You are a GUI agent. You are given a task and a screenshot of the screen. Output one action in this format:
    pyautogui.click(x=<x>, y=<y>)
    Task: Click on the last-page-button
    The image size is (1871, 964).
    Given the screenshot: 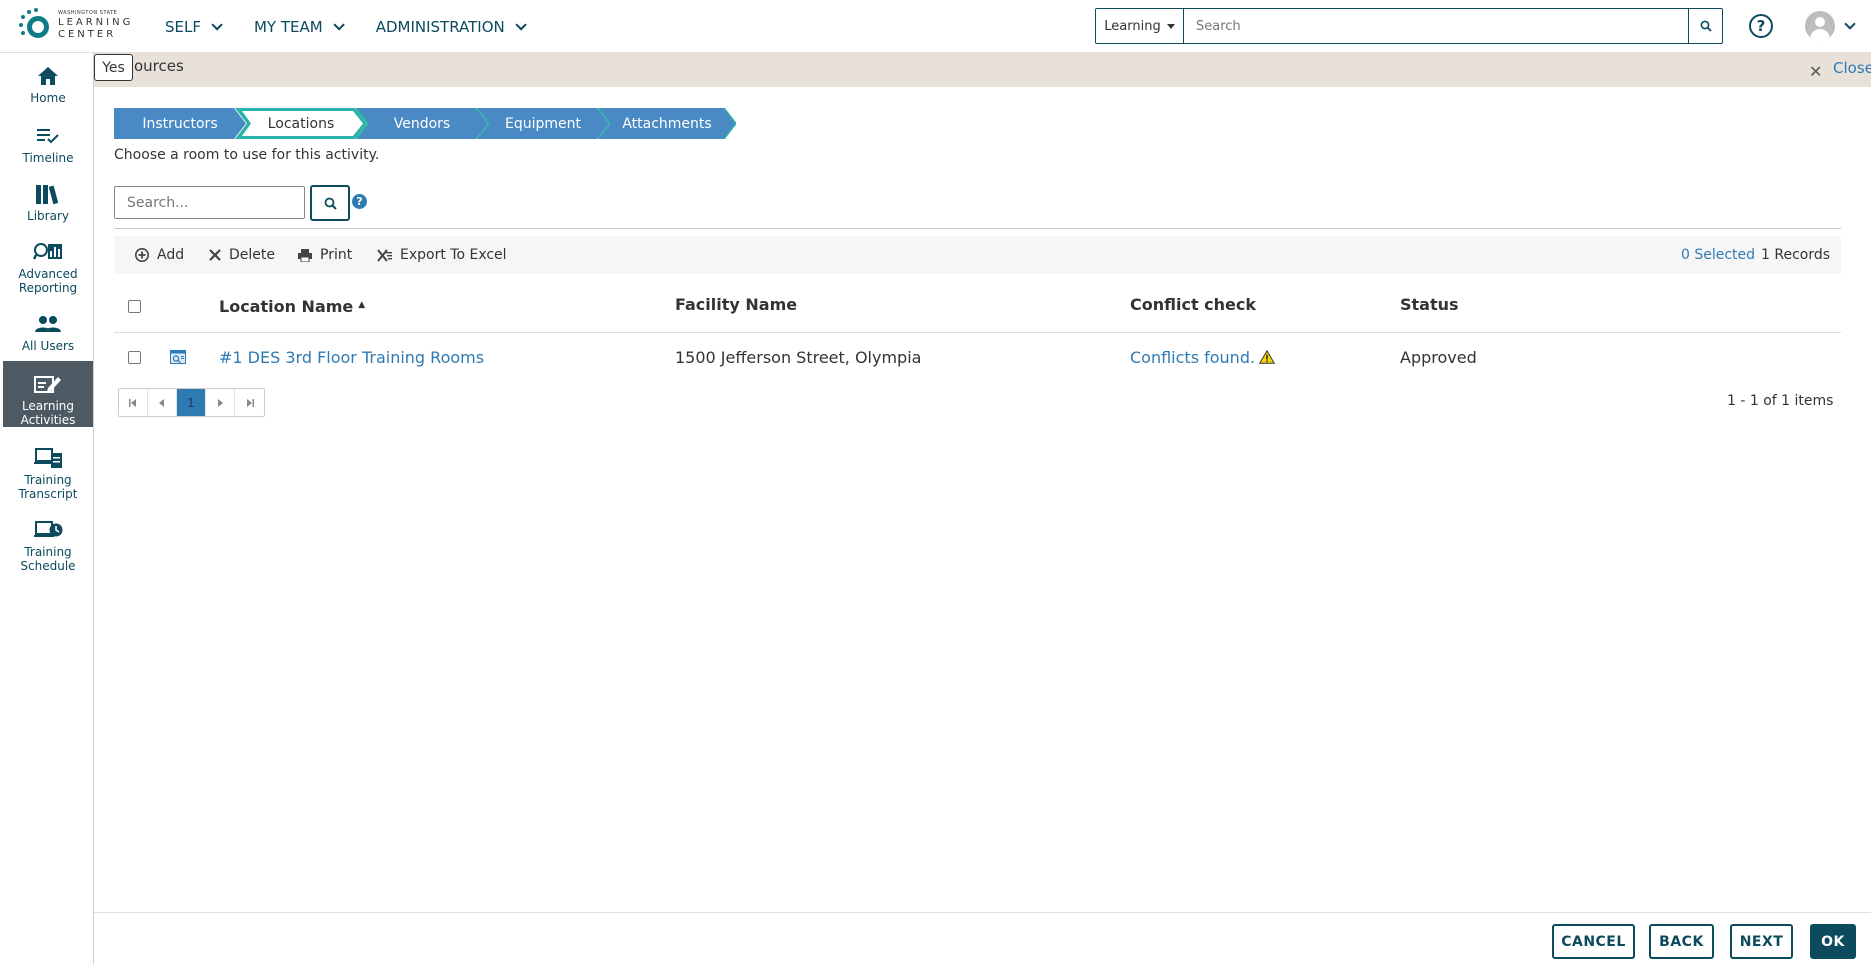 What is the action you would take?
    pyautogui.click(x=249, y=402)
    